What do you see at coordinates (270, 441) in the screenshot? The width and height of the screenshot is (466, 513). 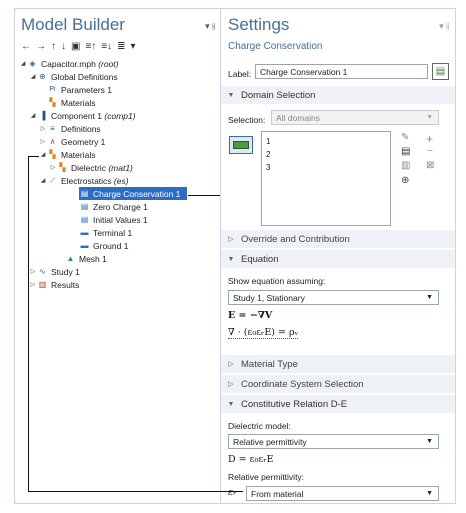 I see `dielectric-model-value: Relative permittivity` at bounding box center [270, 441].